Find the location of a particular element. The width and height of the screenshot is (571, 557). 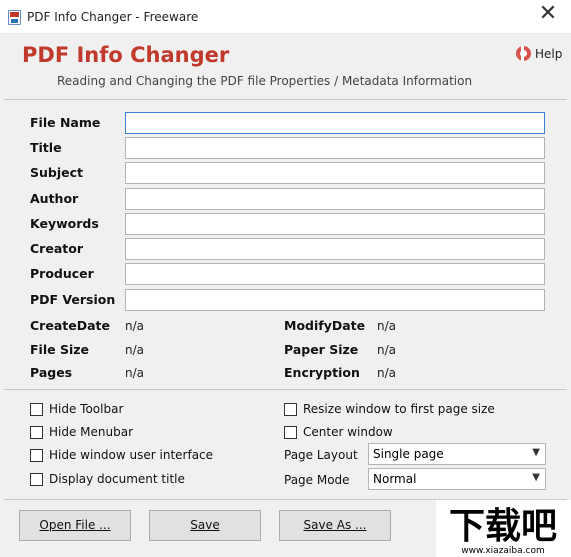

hide-toolbar-checkbox is located at coordinates (36, 409).